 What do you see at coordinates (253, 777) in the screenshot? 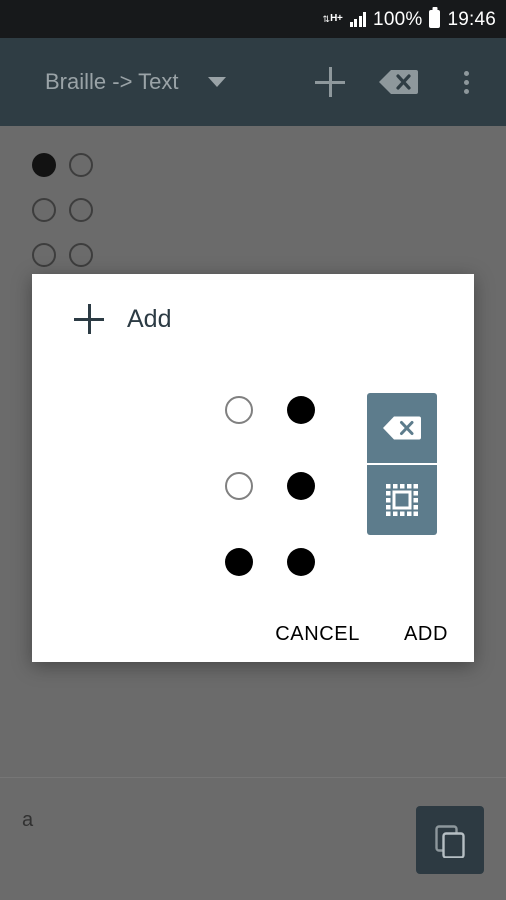
I see `divider` at bounding box center [253, 777].